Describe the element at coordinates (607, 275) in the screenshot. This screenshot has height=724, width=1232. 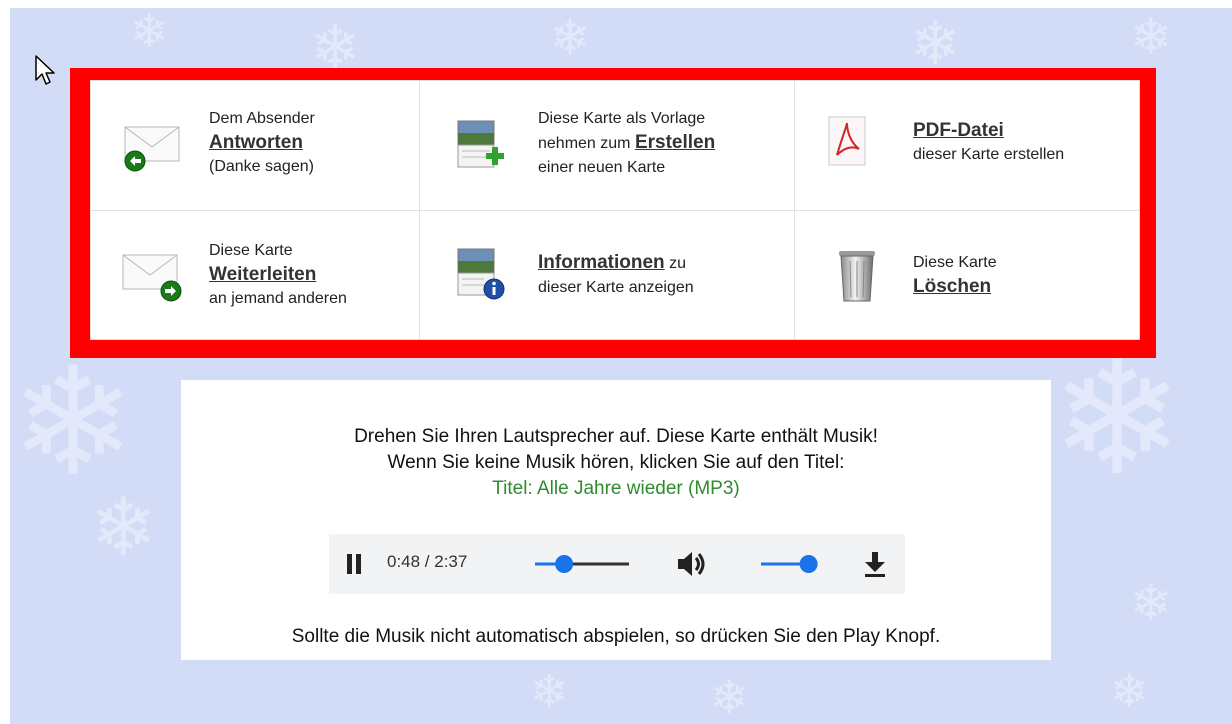
I see `info-action: Informationen zu dieser Karte anzeigen` at that location.